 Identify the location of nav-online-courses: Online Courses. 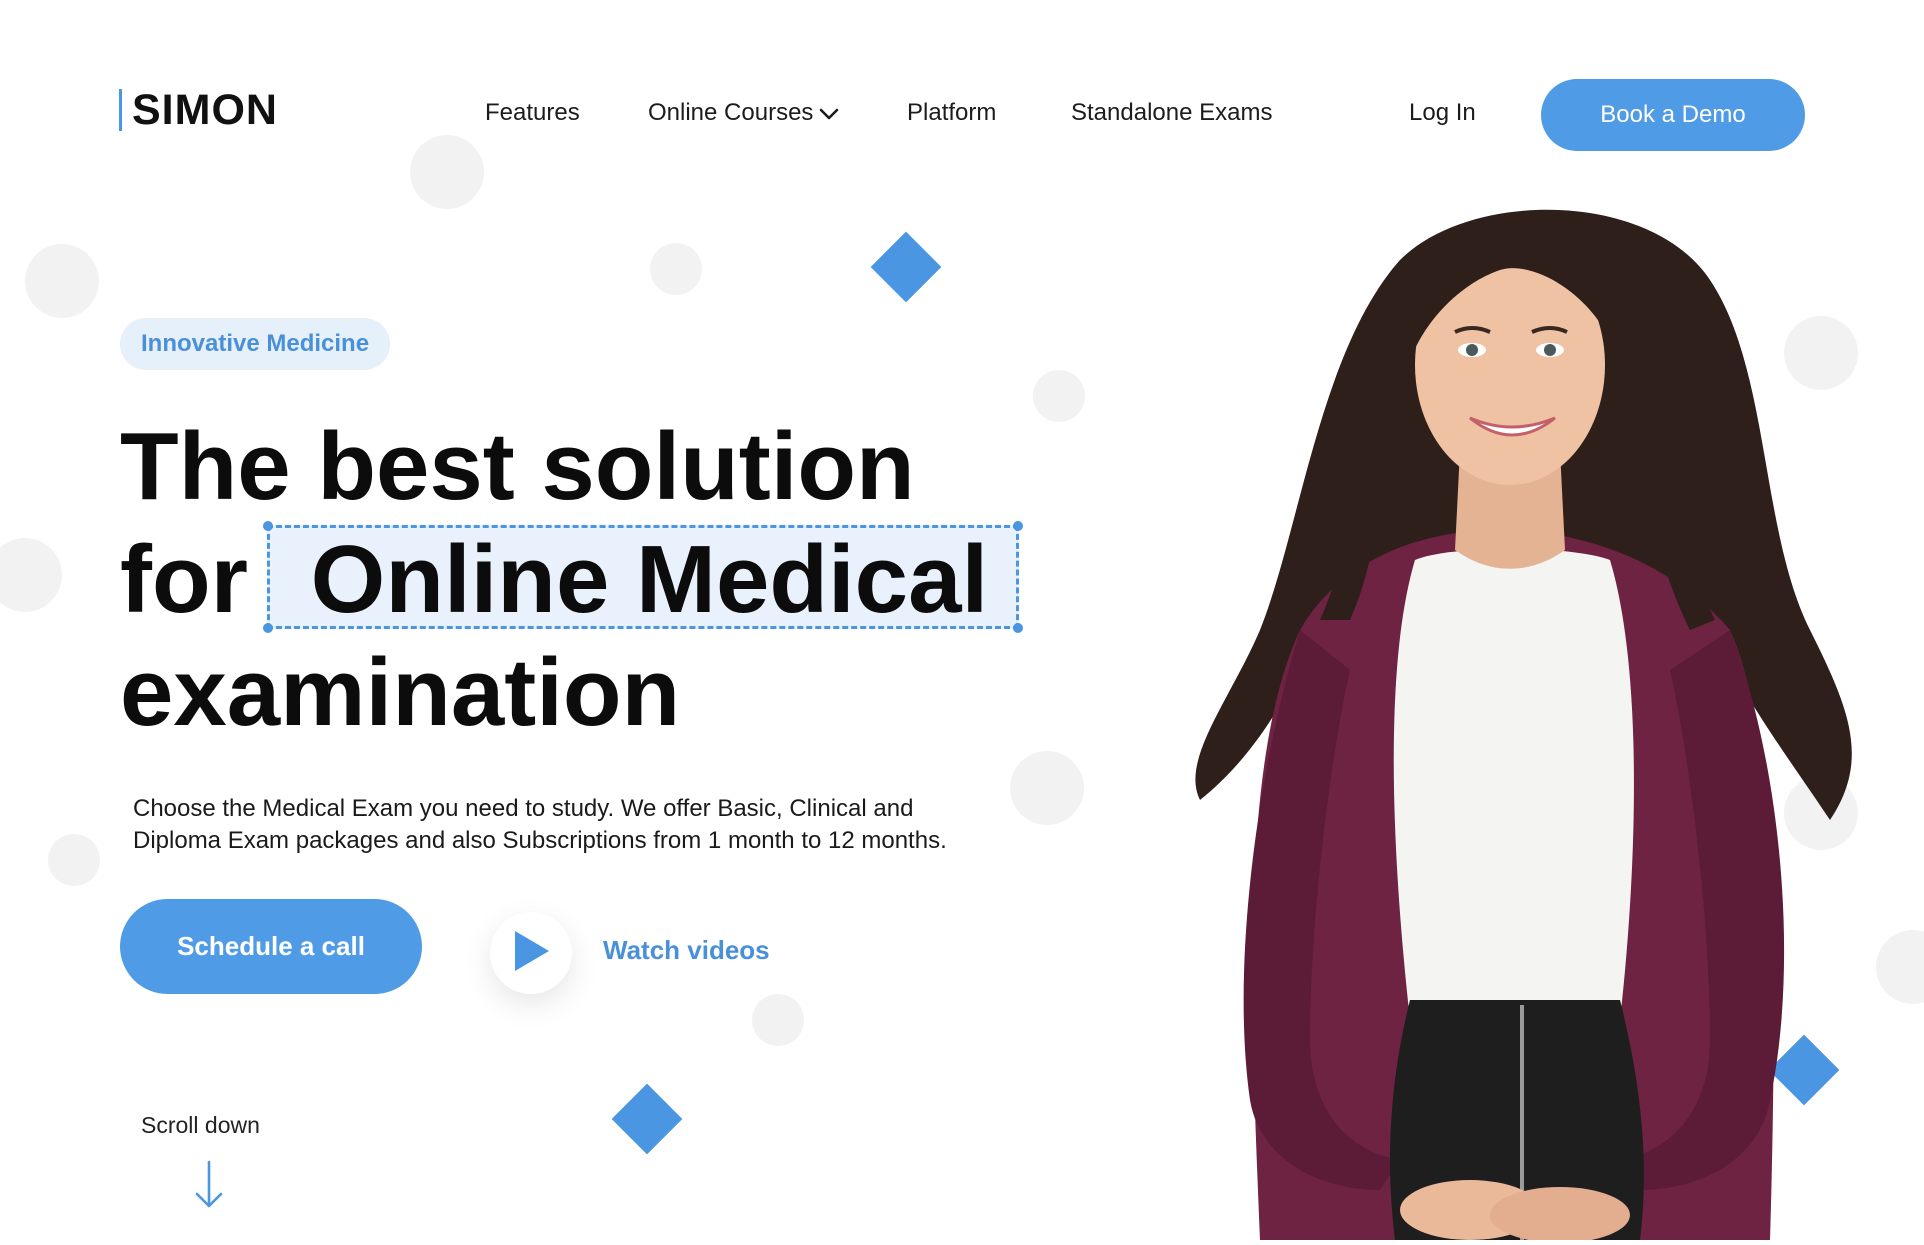
(743, 113).